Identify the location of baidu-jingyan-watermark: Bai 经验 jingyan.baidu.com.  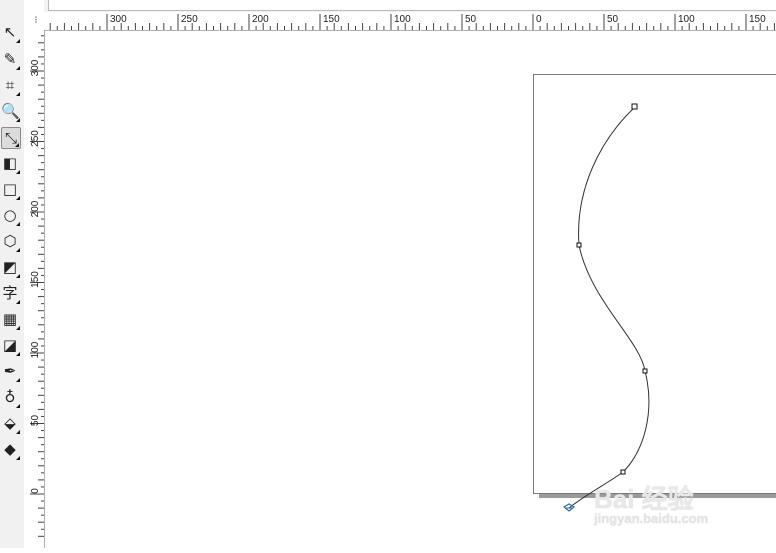
(674, 510).